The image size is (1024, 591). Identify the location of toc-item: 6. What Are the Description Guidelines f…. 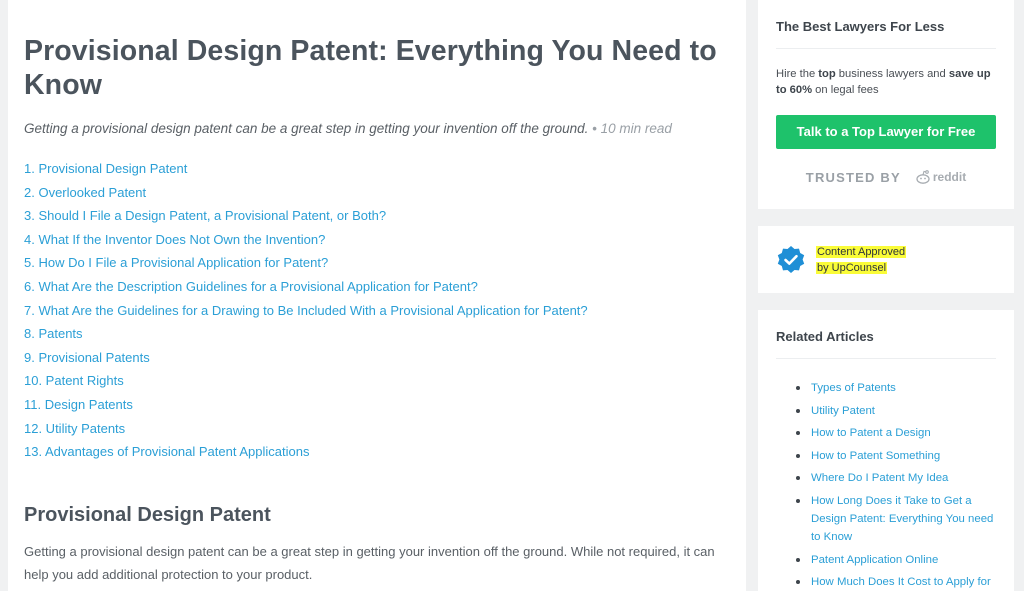
(377, 287).